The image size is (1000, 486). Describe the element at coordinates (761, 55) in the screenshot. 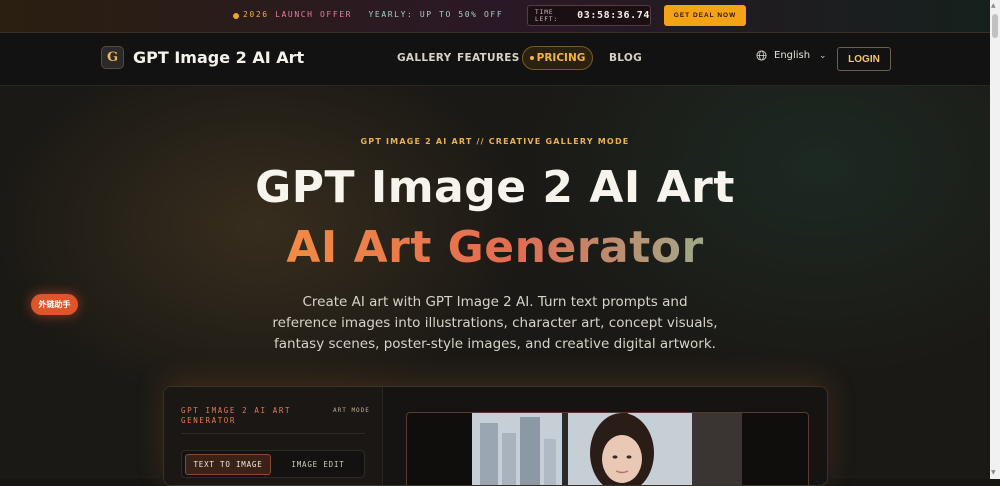

I see `globe-icon` at that location.